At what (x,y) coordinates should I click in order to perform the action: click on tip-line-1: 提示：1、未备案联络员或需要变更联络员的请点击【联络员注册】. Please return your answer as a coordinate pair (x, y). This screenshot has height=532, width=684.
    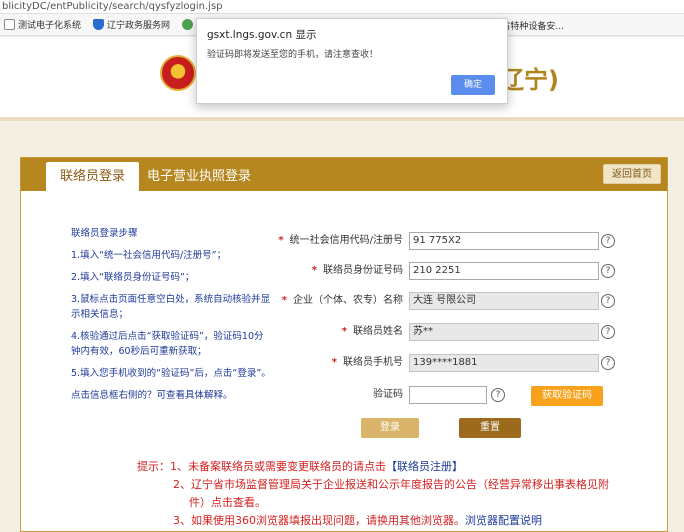
    Looking at the image, I should click on (300, 467).